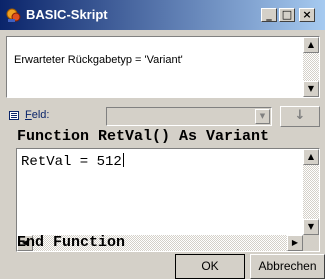  What do you see at coordinates (287, 266) in the screenshot?
I see `cancel-button: Abbrechen` at bounding box center [287, 266].